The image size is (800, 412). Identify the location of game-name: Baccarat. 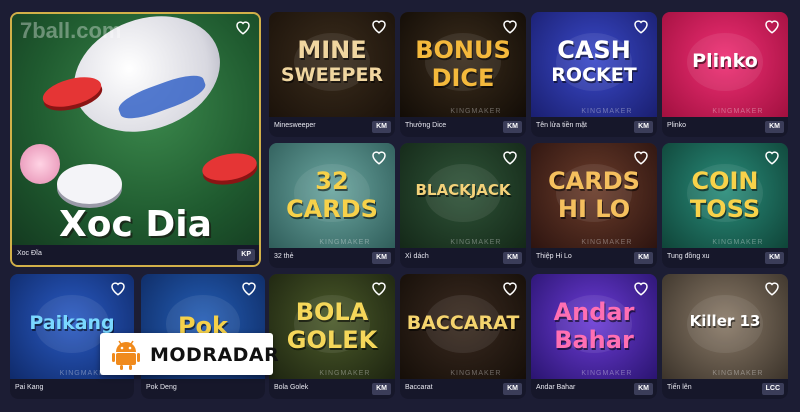
(419, 387).